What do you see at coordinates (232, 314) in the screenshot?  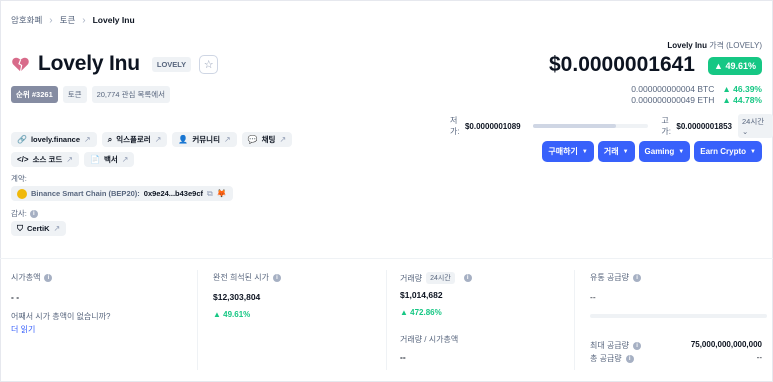 I see `fdv-change: ▲ 49.61%` at bounding box center [232, 314].